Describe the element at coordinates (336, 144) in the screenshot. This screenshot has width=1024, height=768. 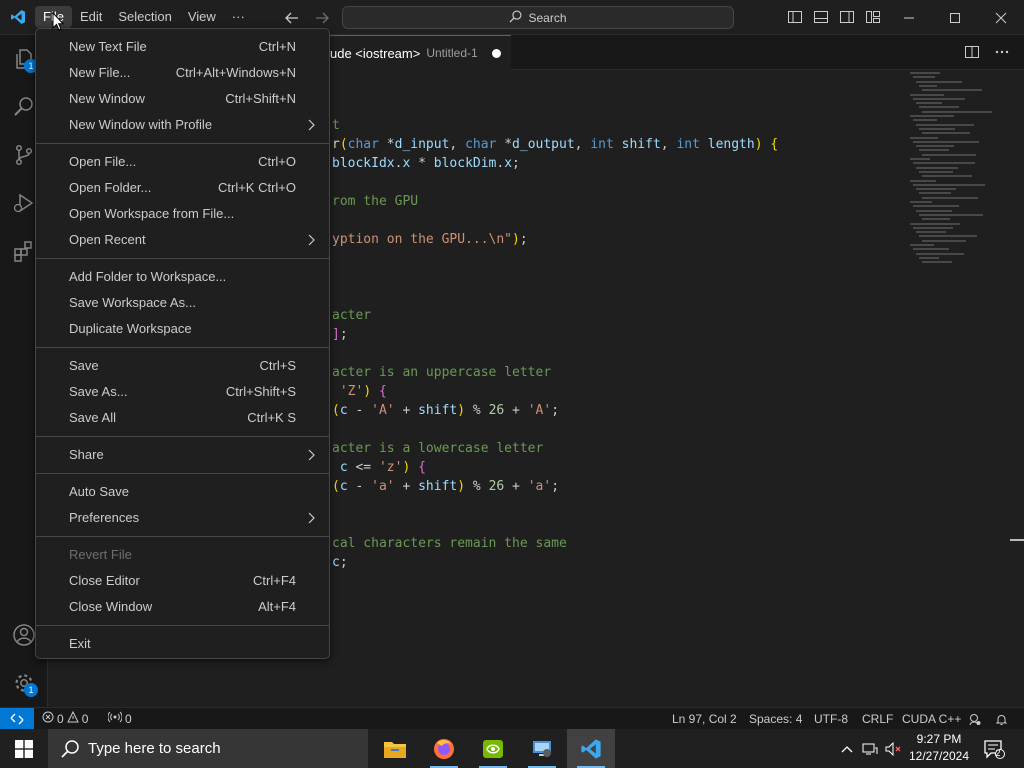
I see `code-token: r` at that location.